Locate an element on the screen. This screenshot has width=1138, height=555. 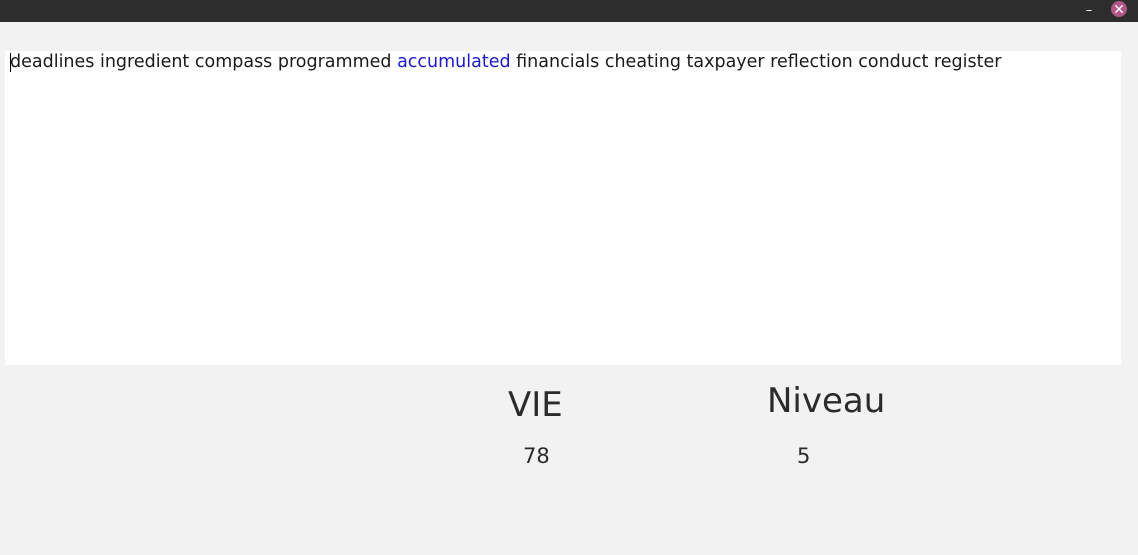
close-button is located at coordinates (1119, 9).